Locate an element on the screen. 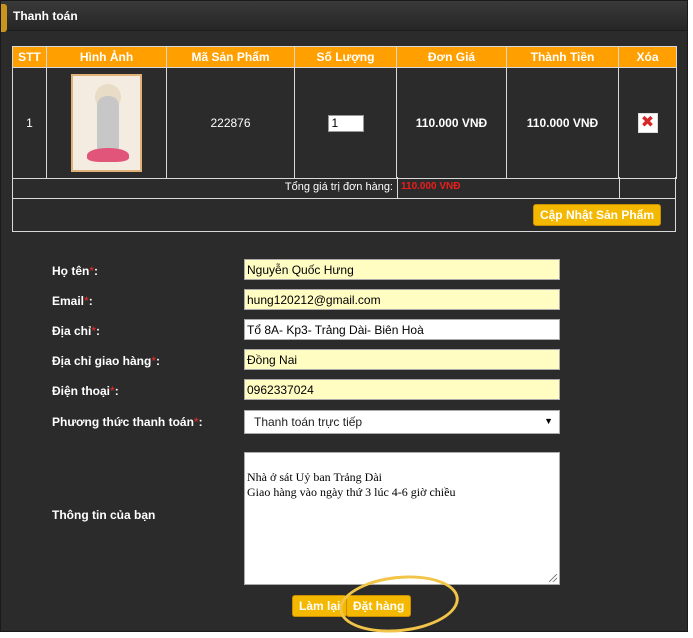 The width and height of the screenshot is (693, 638). phone-field is located at coordinates (402, 389).